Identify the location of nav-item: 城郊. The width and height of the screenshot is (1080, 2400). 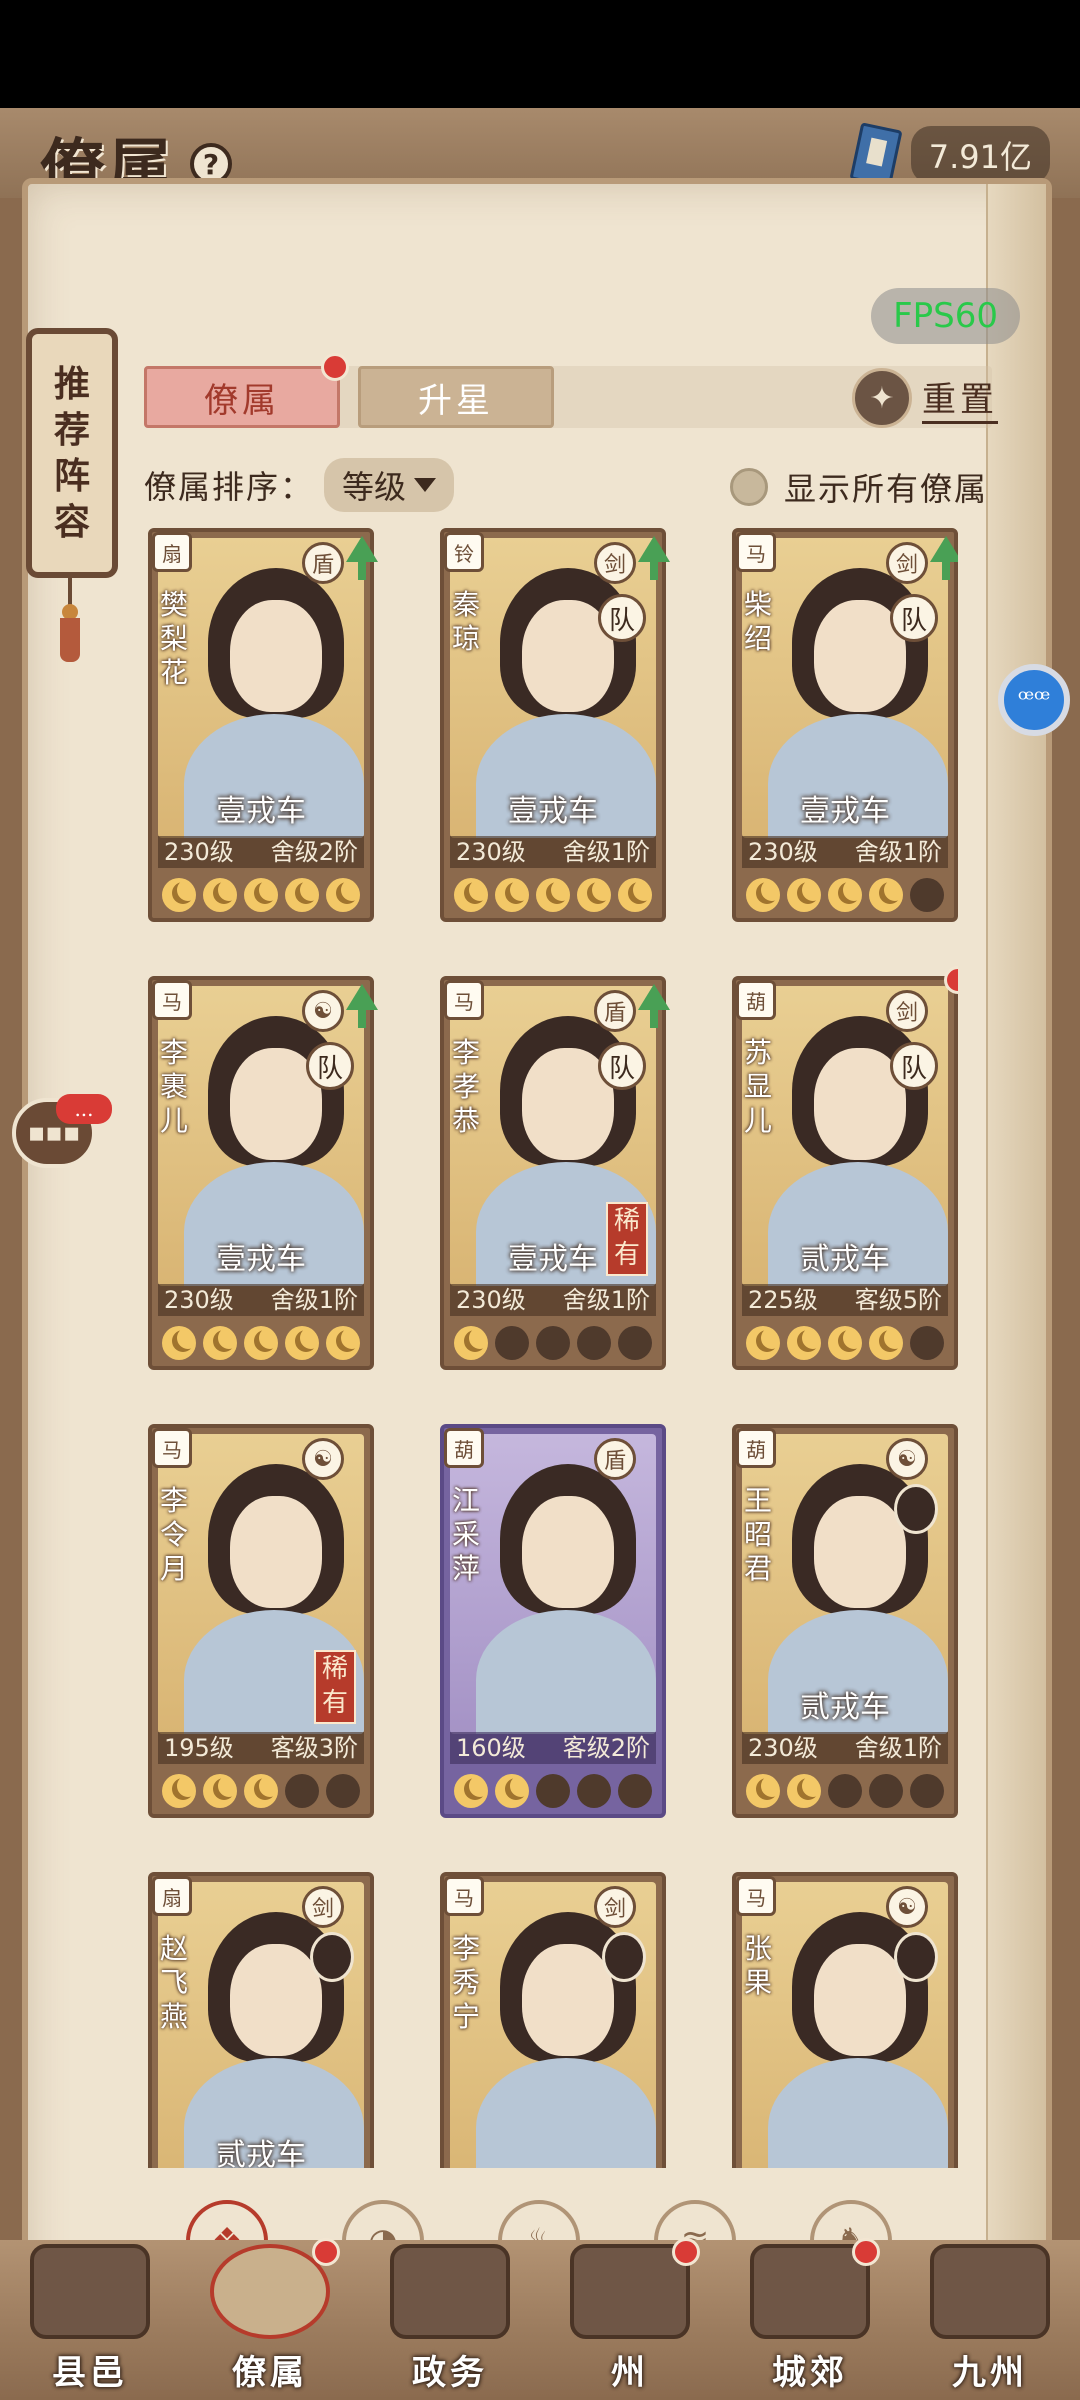
(810, 2316).